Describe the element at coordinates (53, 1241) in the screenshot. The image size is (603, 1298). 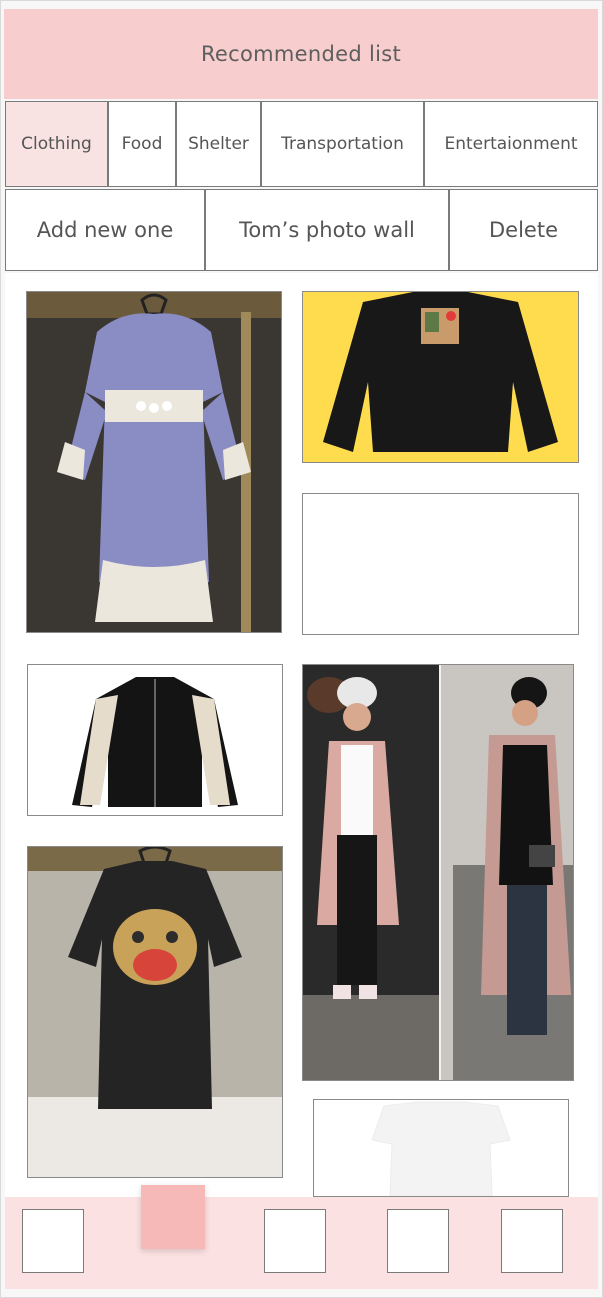
I see `nav-home-tab` at that location.